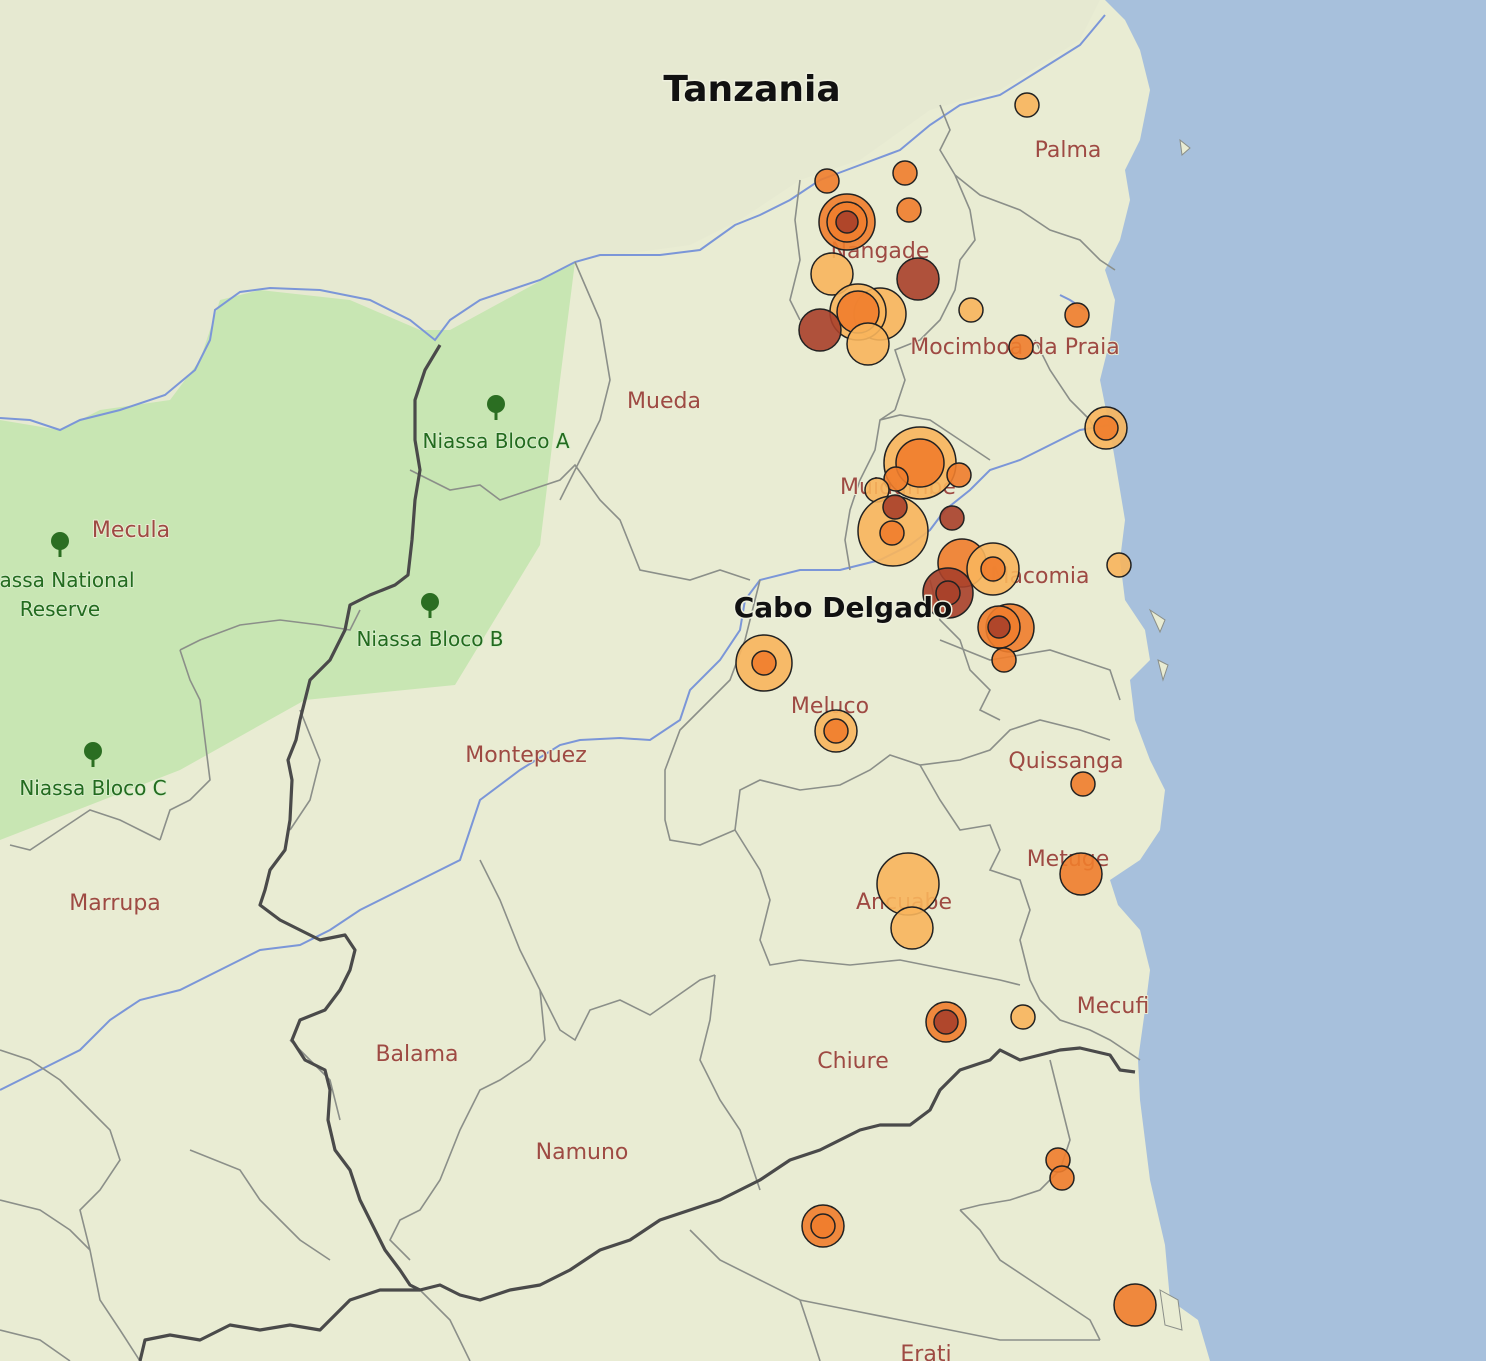  I want to click on district-label-montepuez: Montepuez, so click(526, 755).